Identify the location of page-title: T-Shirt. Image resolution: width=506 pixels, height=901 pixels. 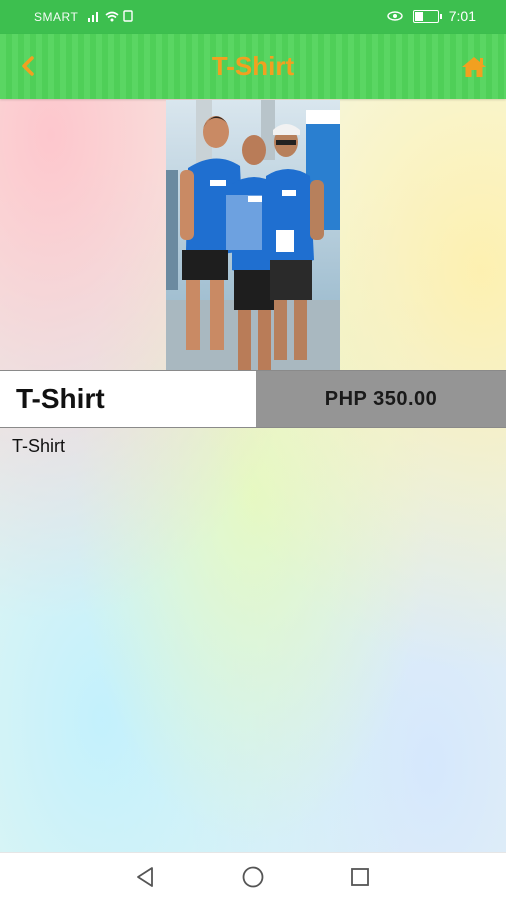
(253, 66).